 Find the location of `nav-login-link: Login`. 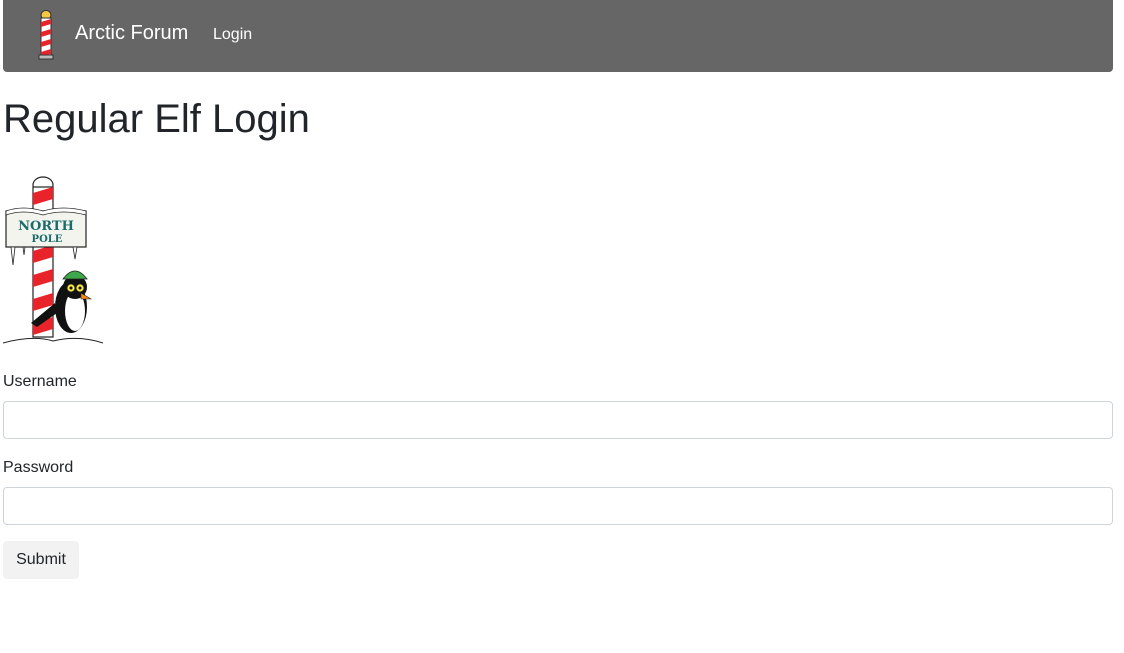

nav-login-link: Login is located at coordinates (232, 35).